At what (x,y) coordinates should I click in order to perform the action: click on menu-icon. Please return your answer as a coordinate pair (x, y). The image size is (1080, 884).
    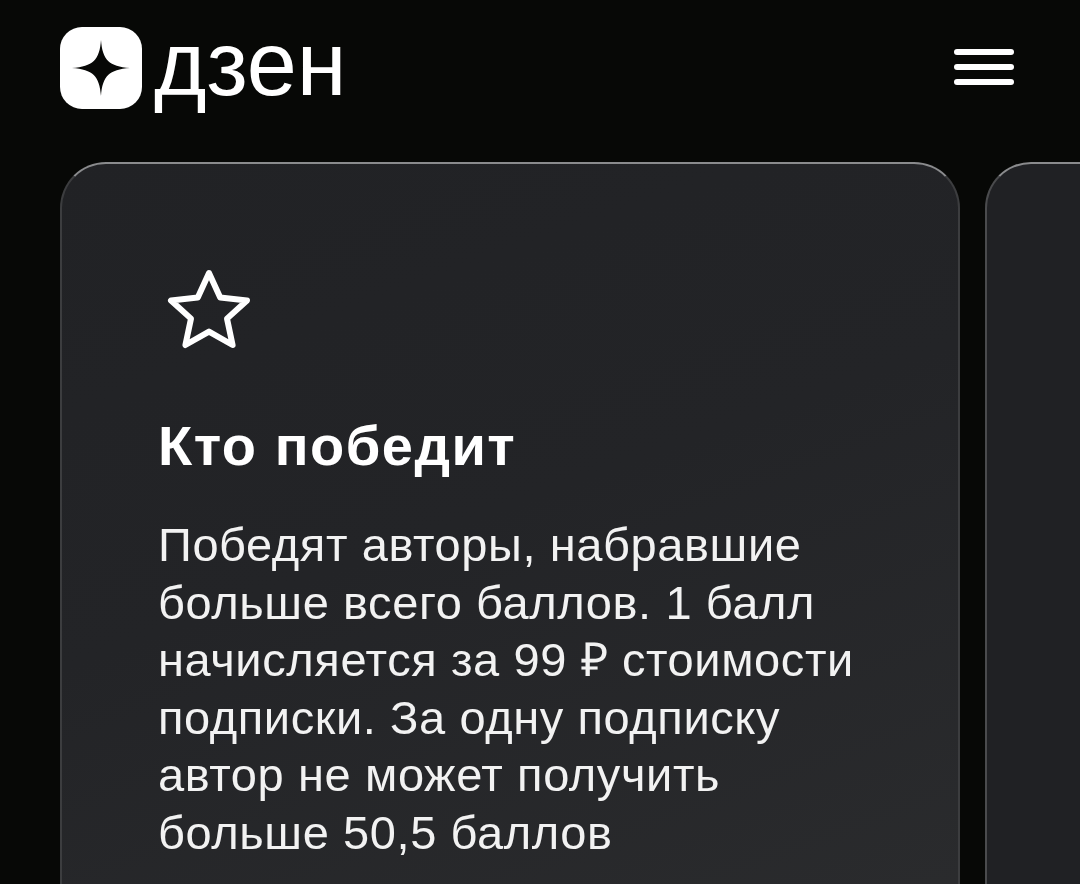
    Looking at the image, I should click on (984, 67).